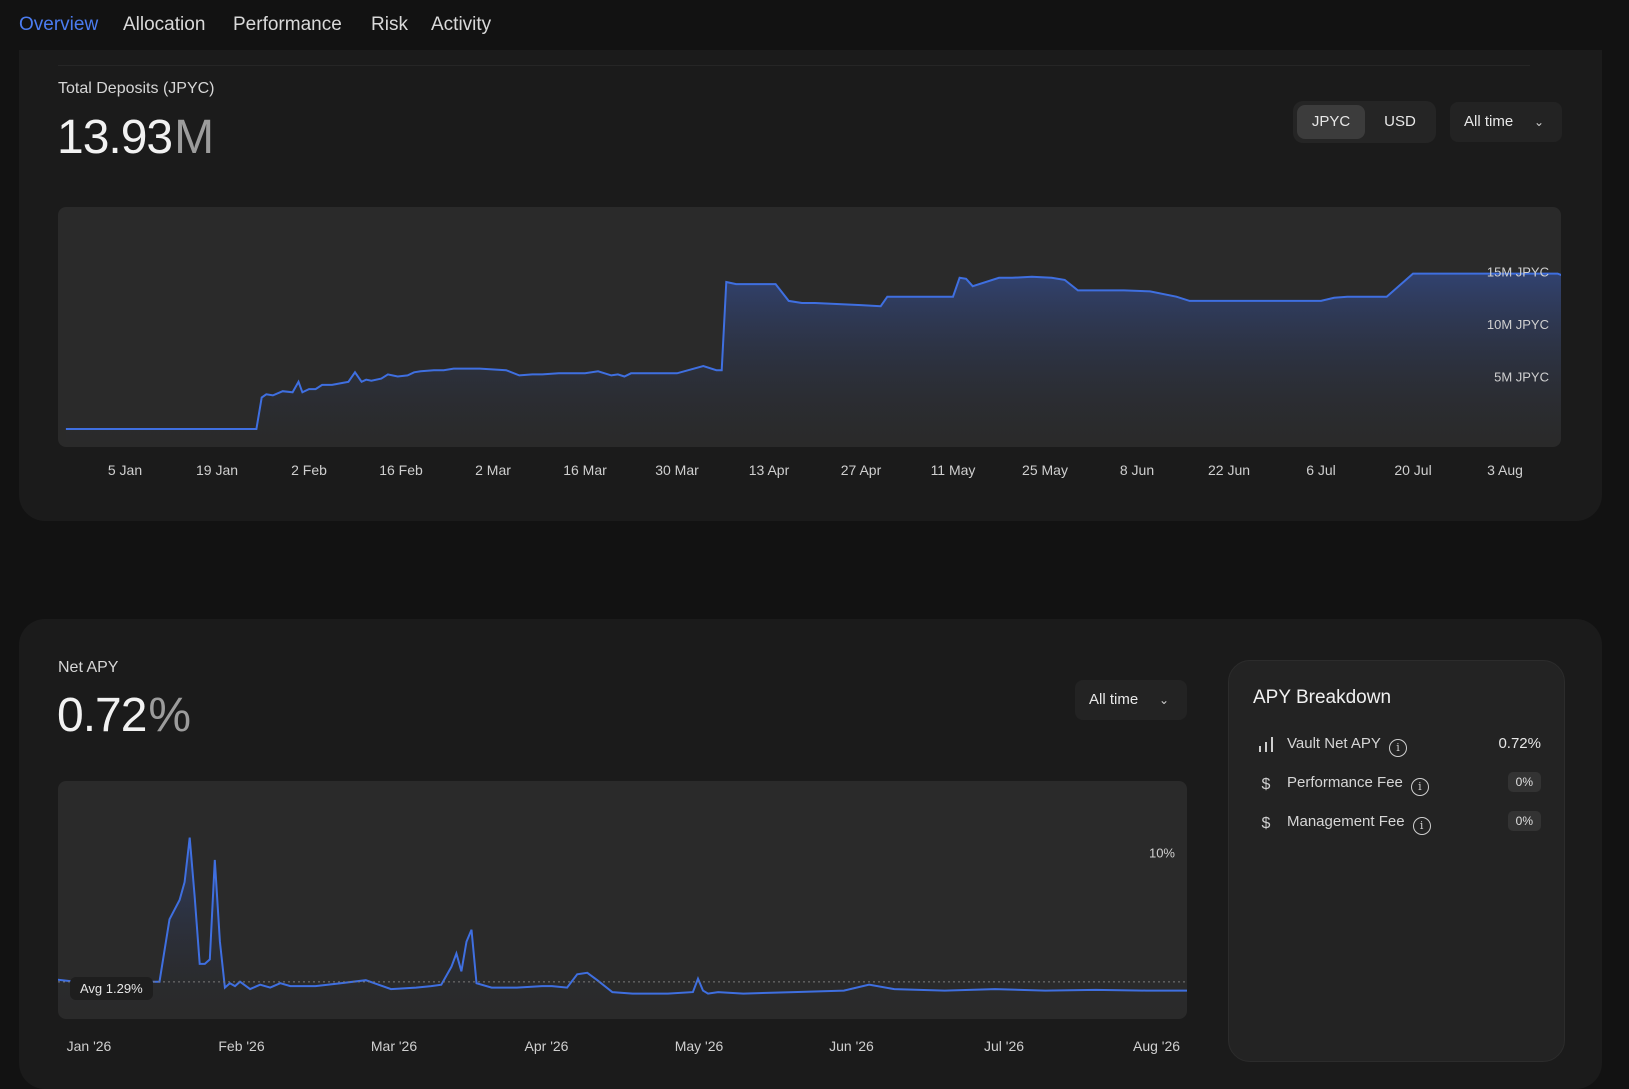 Image resolution: width=1629 pixels, height=1089 pixels. Describe the element at coordinates (1400, 122) in the screenshot. I see `toggle-usd-button: USD` at that location.